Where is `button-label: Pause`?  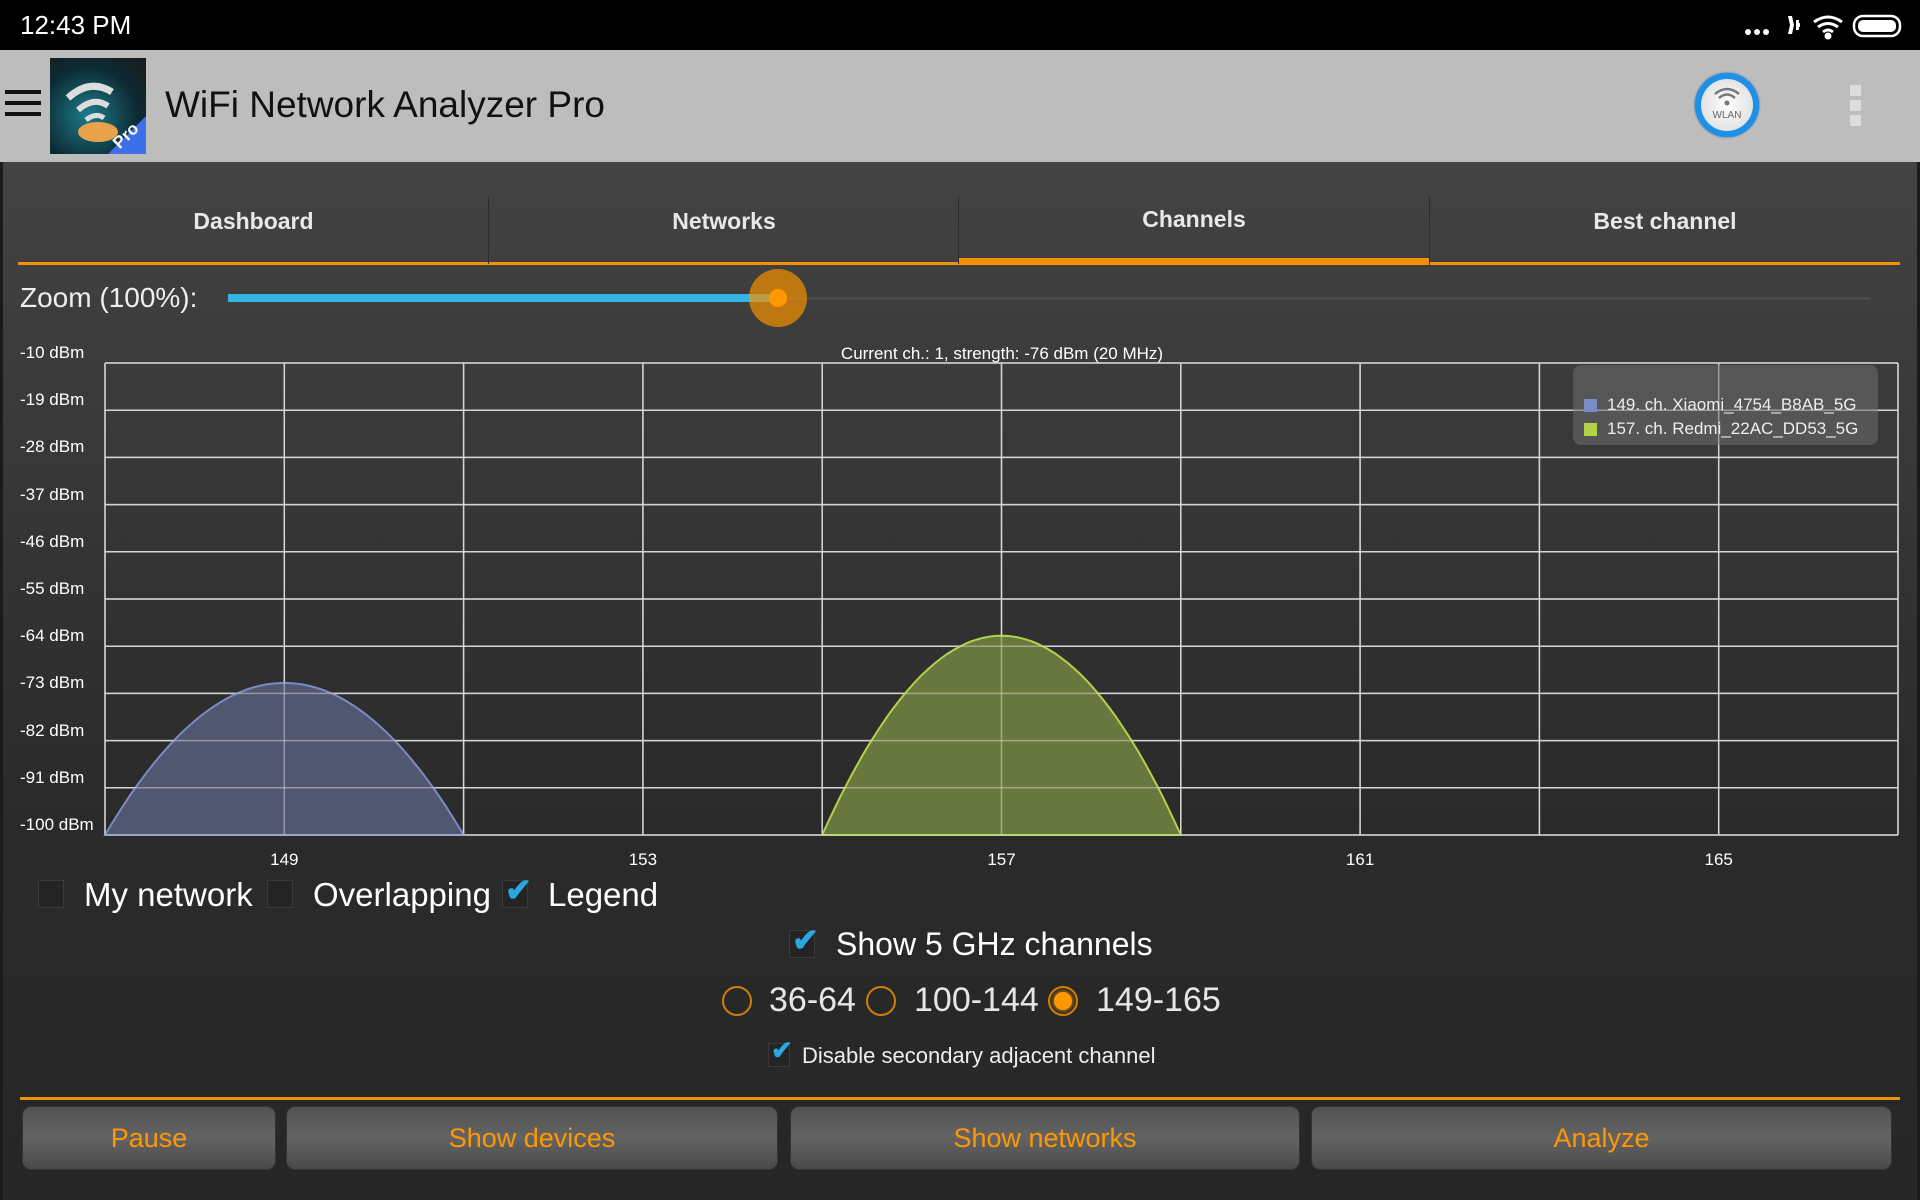
button-label: Pause is located at coordinates (149, 1137).